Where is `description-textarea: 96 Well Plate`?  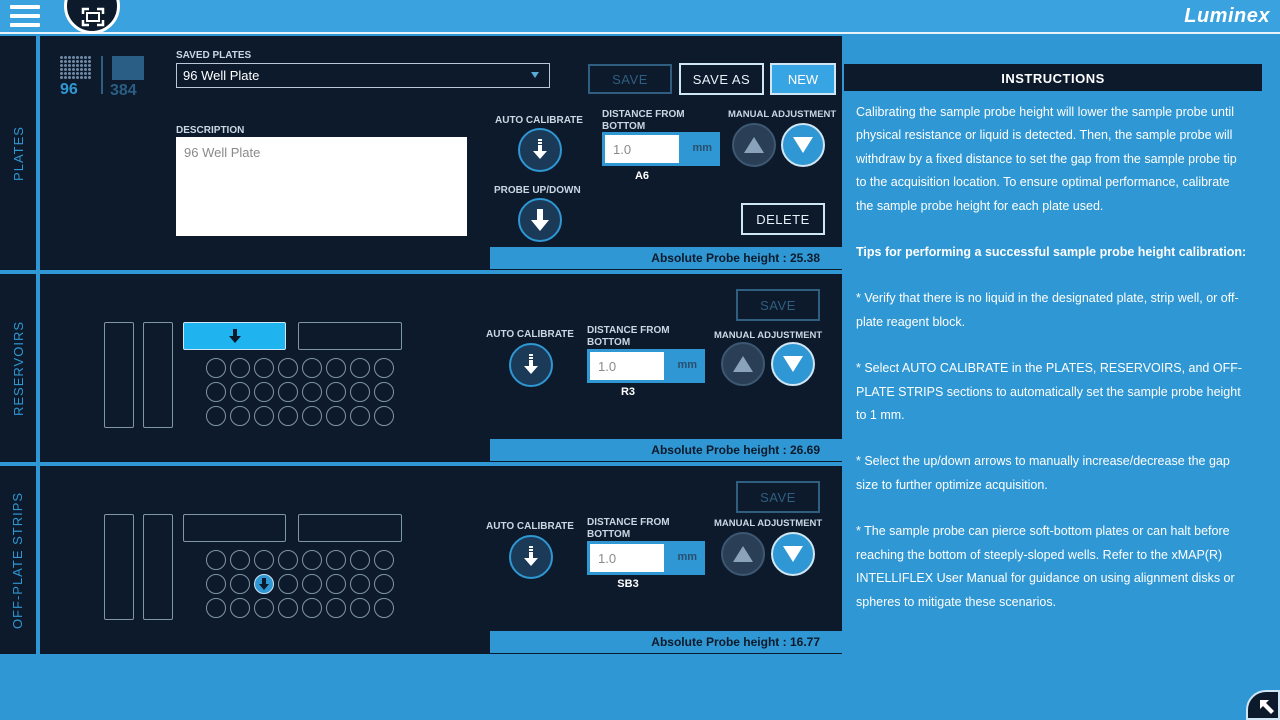
description-textarea: 96 Well Plate is located at coordinates (321, 186).